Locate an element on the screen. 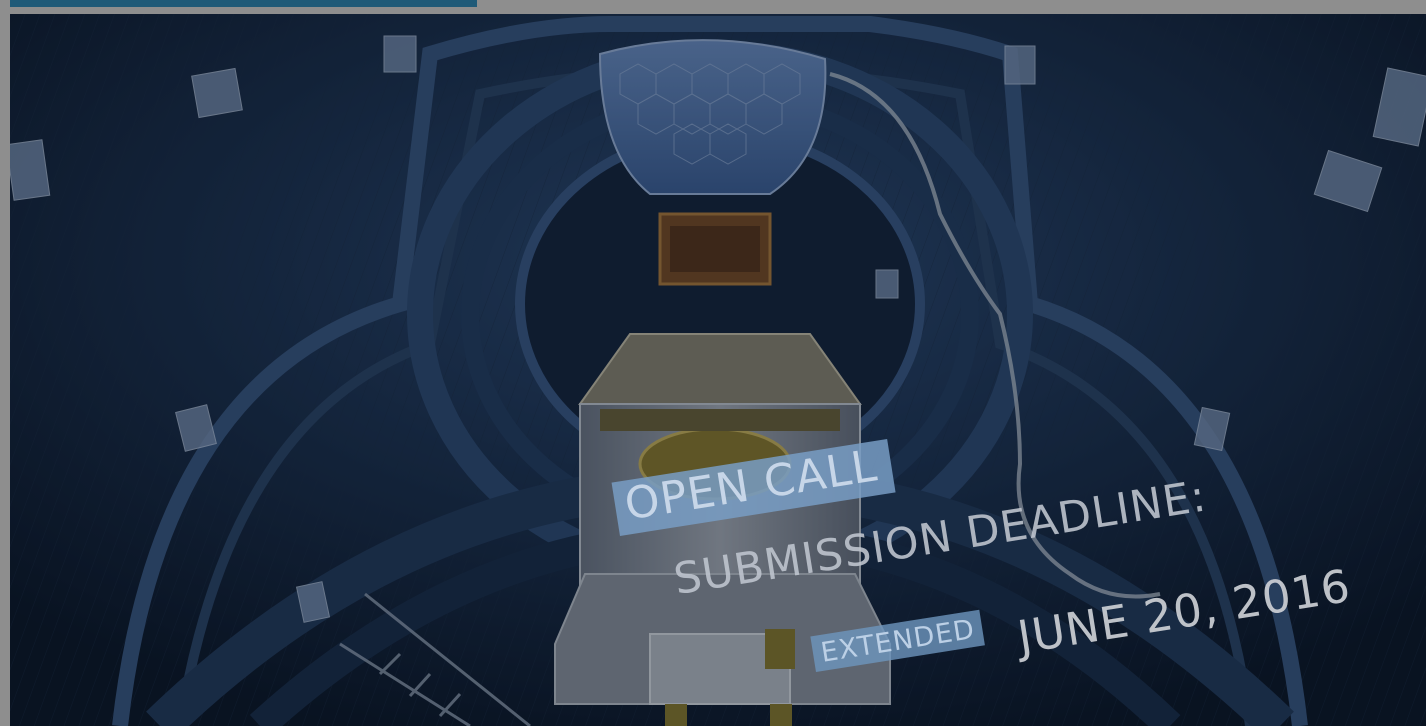  top-accent-bar is located at coordinates (243, 3).